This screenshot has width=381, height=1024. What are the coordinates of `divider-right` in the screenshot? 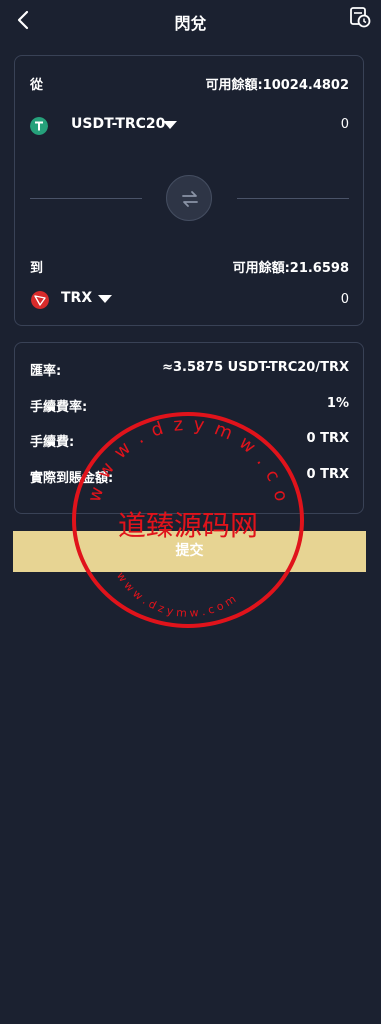 It's located at (293, 198).